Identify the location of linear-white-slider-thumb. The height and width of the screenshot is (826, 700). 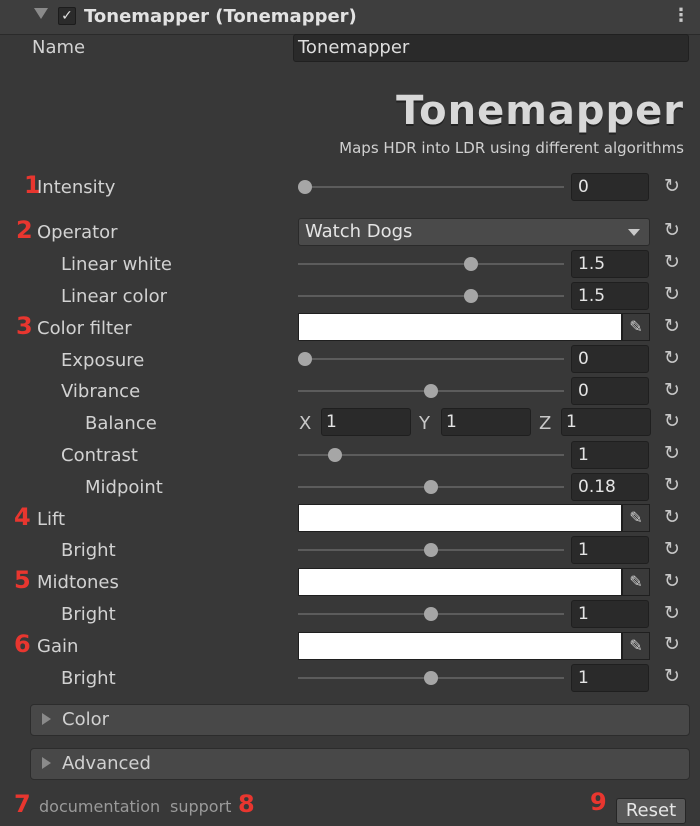
(471, 264).